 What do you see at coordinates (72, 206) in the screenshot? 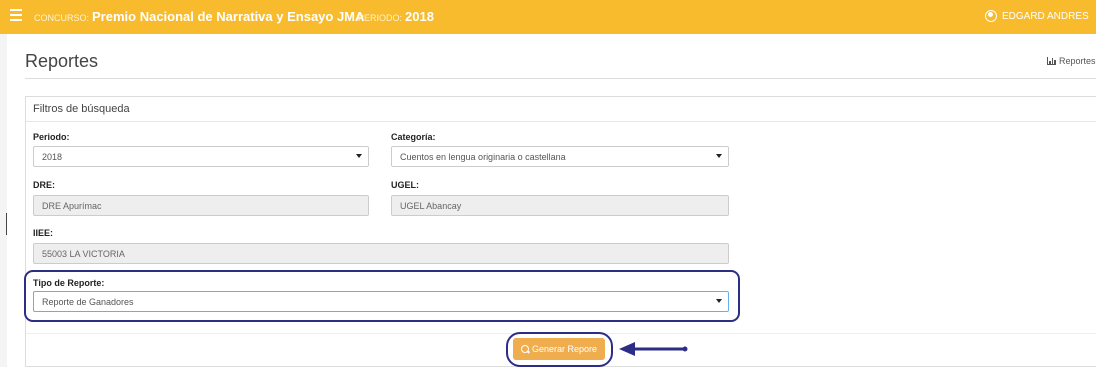
I see `dre-field-value: DRE Apurímac` at bounding box center [72, 206].